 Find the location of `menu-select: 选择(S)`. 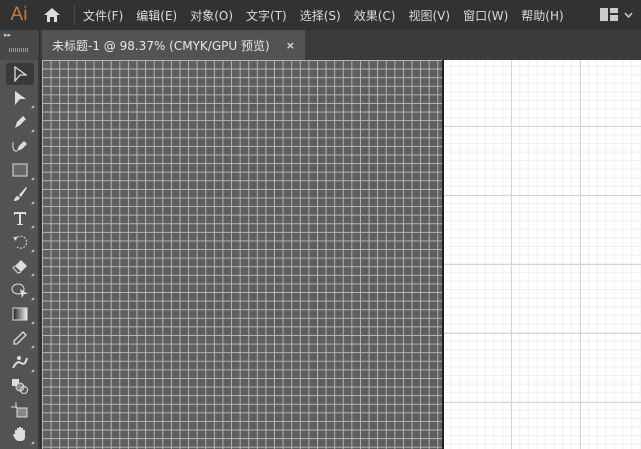

menu-select: 选择(S) is located at coordinates (320, 15).